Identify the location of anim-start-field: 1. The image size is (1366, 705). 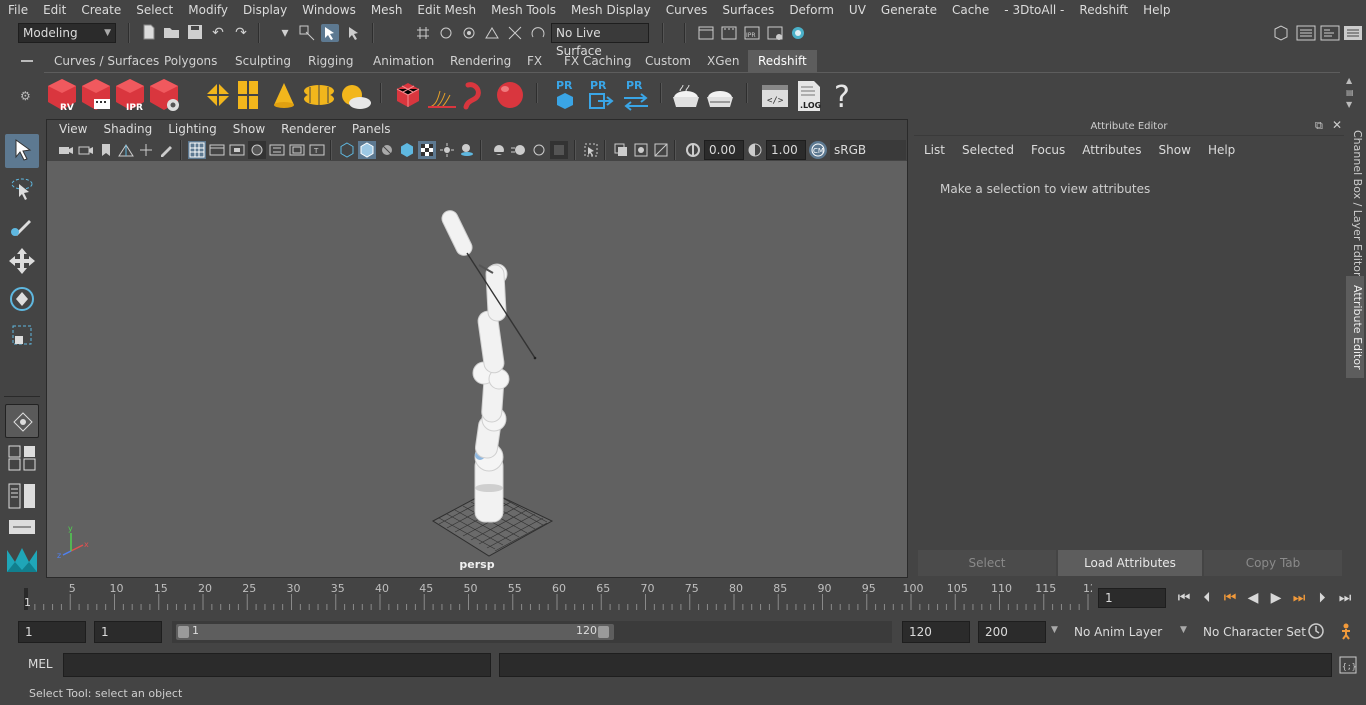
(128, 632).